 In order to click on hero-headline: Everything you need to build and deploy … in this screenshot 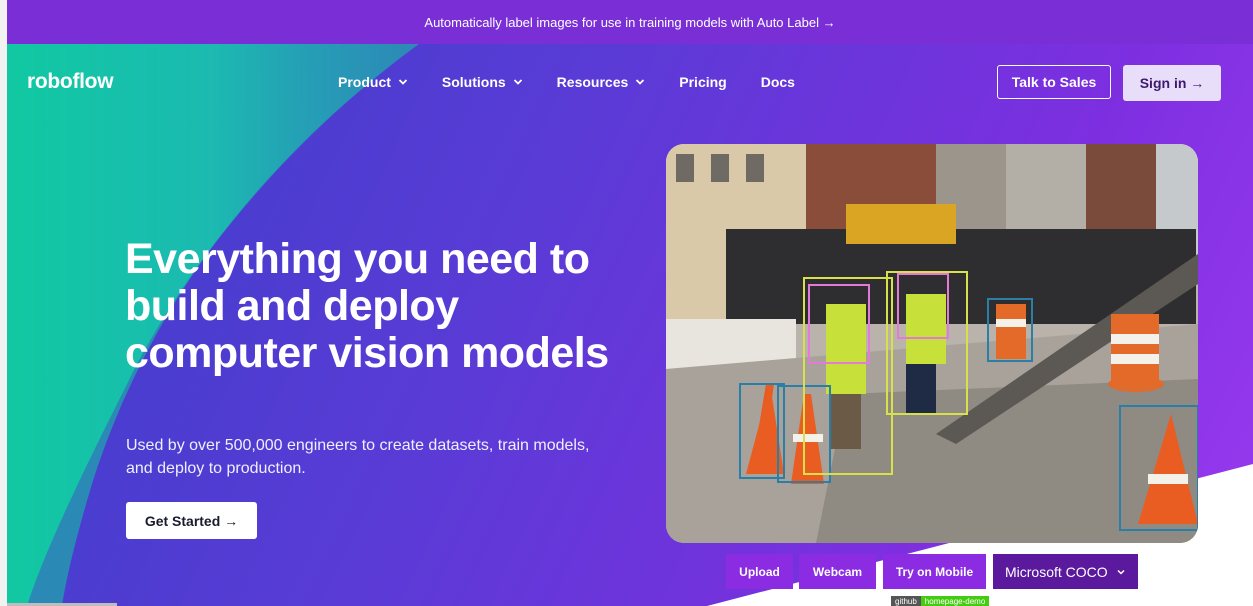, I will do `click(367, 306)`.